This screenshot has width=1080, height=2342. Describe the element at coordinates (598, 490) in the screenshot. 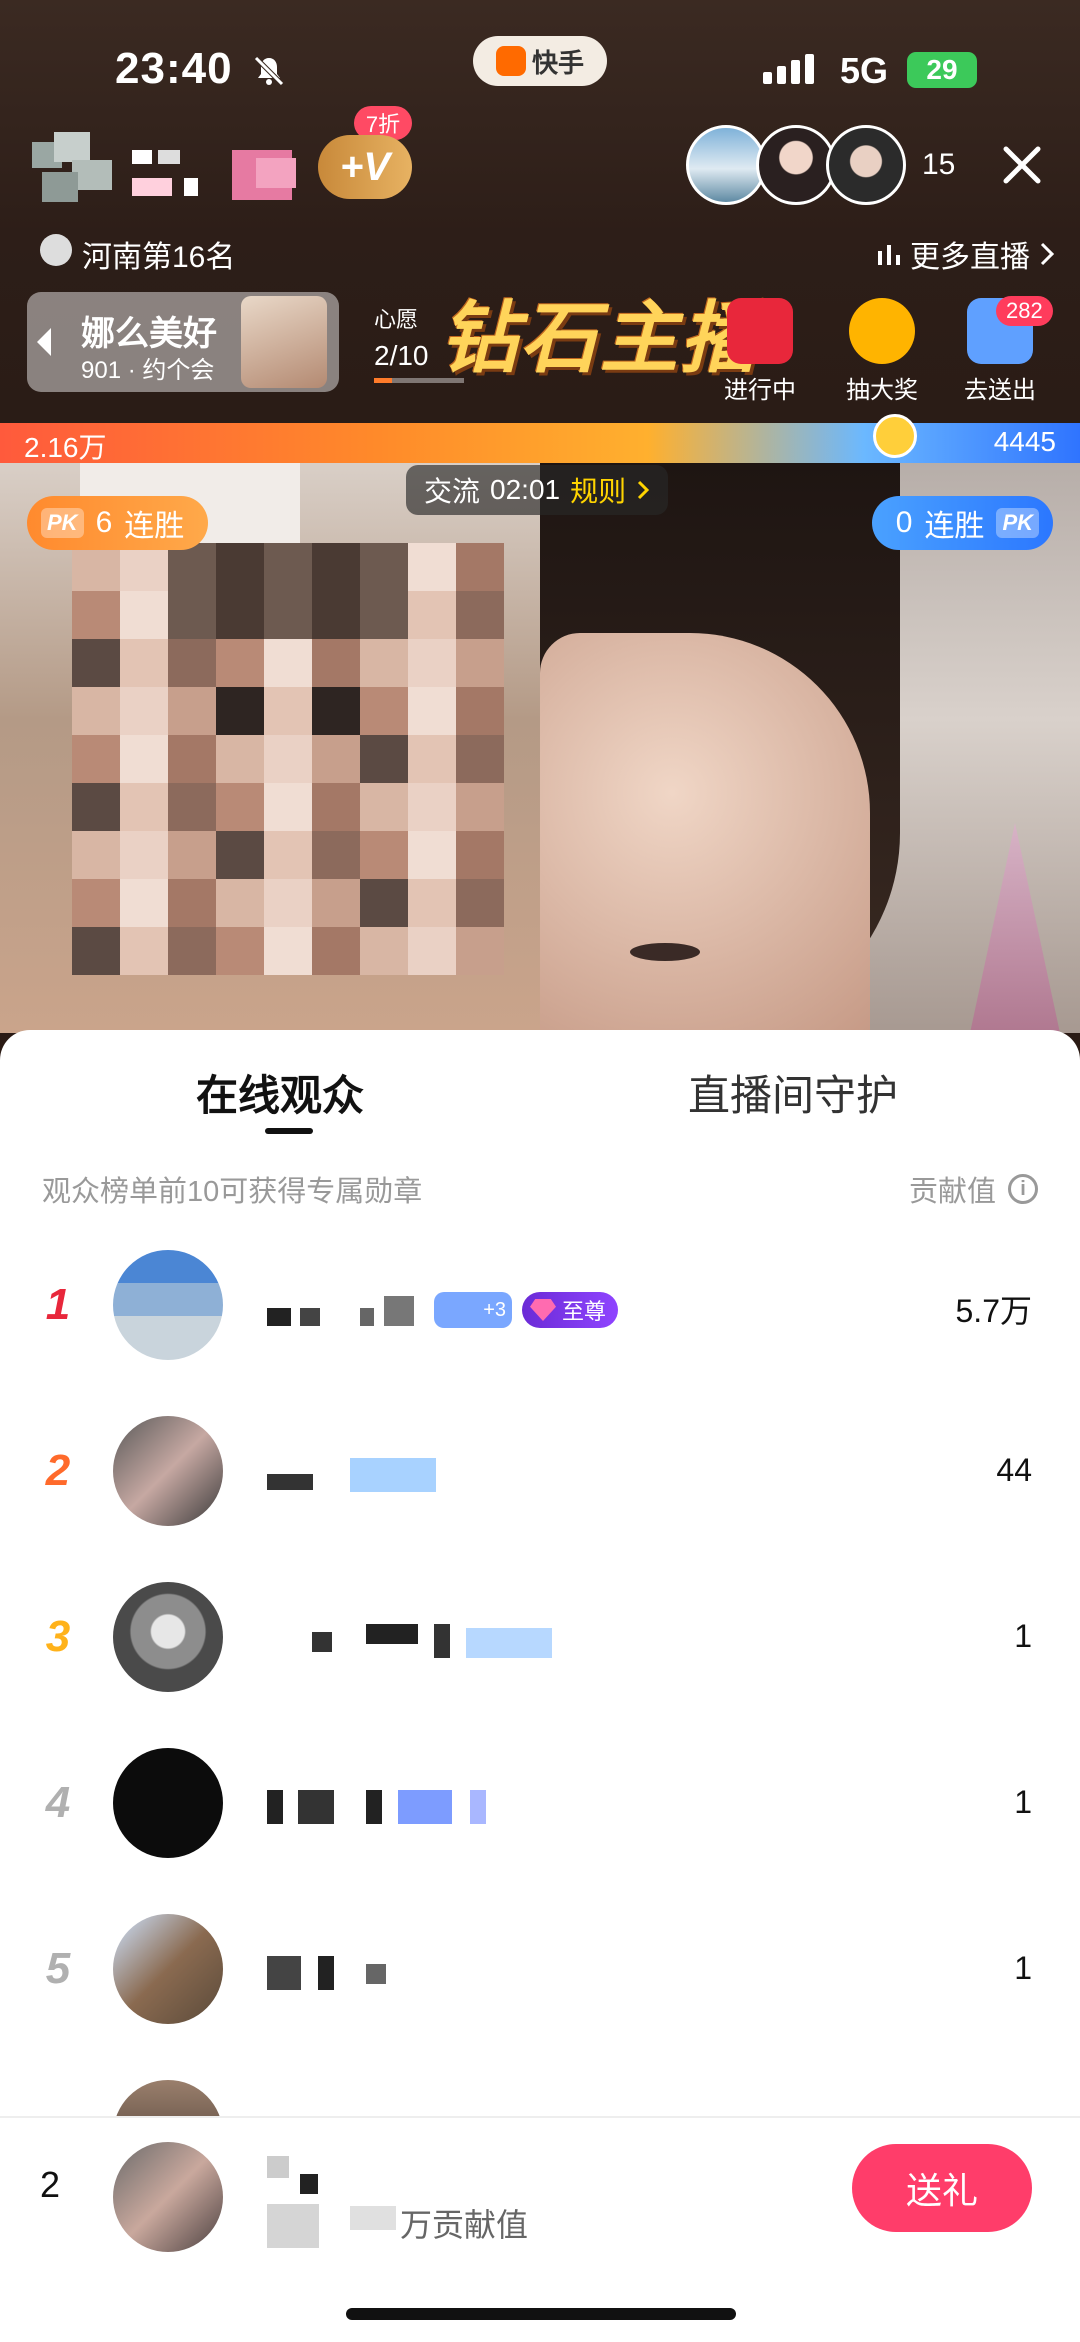

I see `rule-link: 规则` at that location.